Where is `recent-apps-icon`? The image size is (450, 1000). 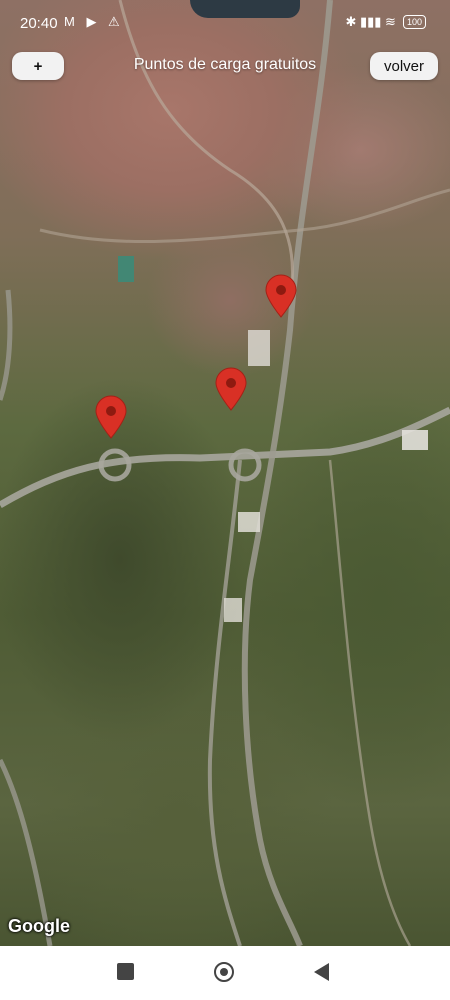
recent-apps-icon is located at coordinates (125, 971).